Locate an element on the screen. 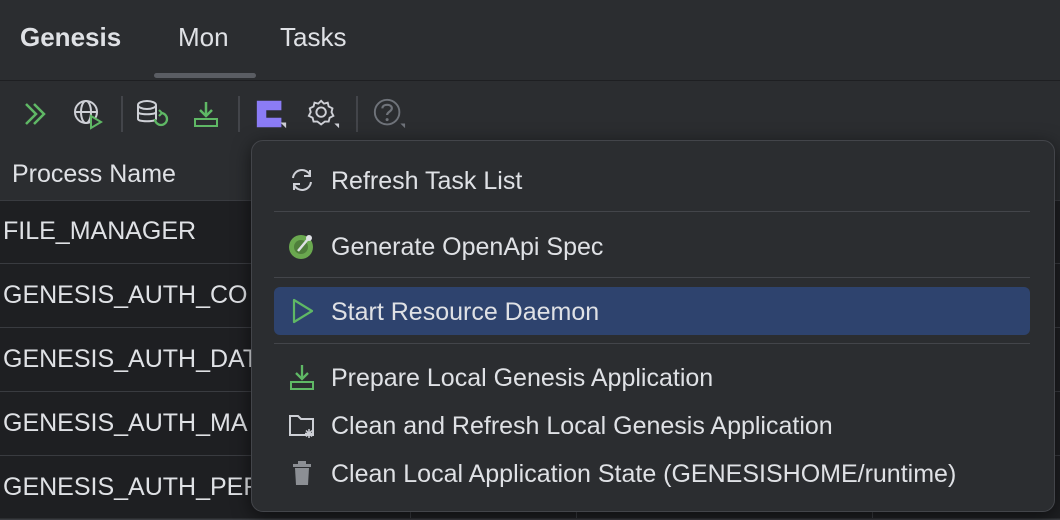 The width and height of the screenshot is (1060, 520). process-name-cell: GENESIS_AUTH_DAT is located at coordinates (131, 359).